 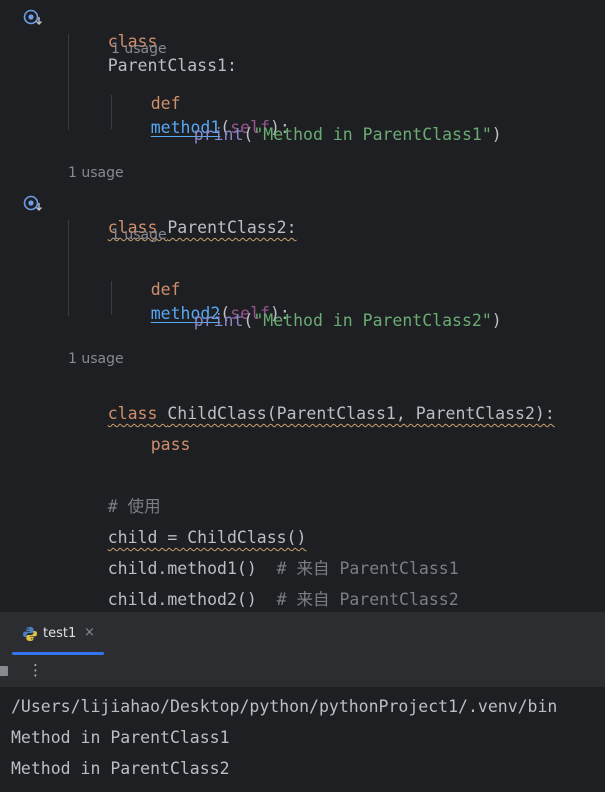 I want to click on tab-test1: test1 ×, so click(x=58, y=634).